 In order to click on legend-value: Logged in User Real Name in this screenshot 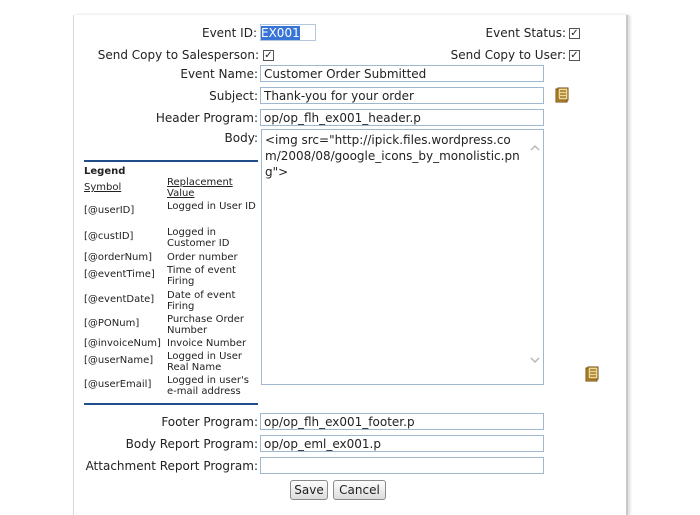, I will do `click(204, 362)`.